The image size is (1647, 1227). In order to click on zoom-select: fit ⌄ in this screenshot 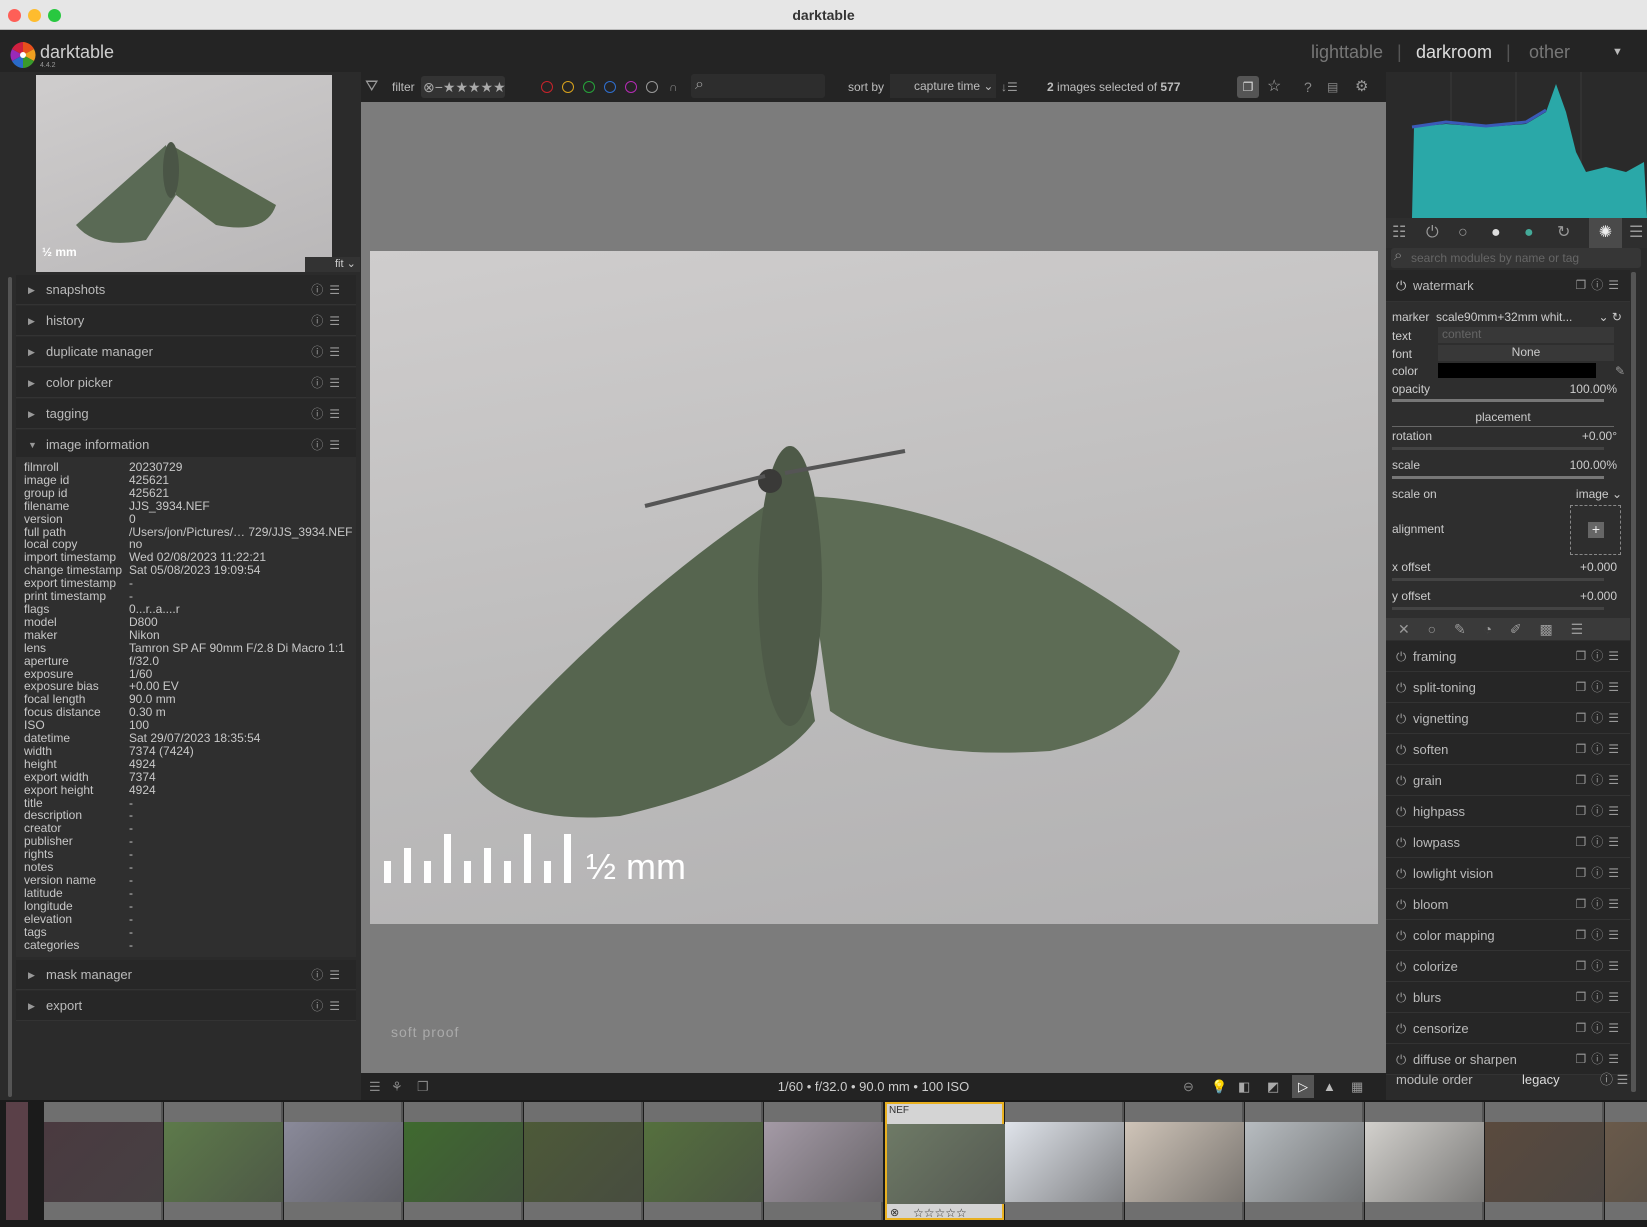, I will do `click(332, 264)`.